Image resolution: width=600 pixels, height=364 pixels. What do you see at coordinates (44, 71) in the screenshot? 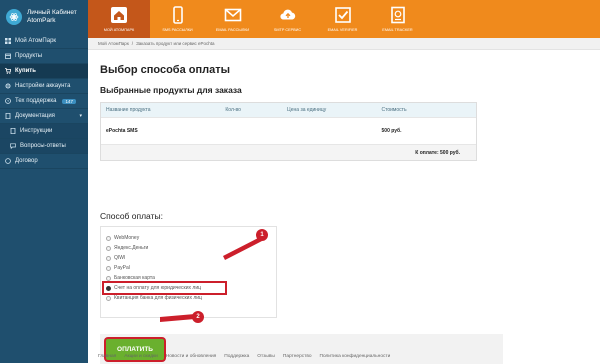
I see `sidebar-item-buy: Купить` at bounding box center [44, 71].